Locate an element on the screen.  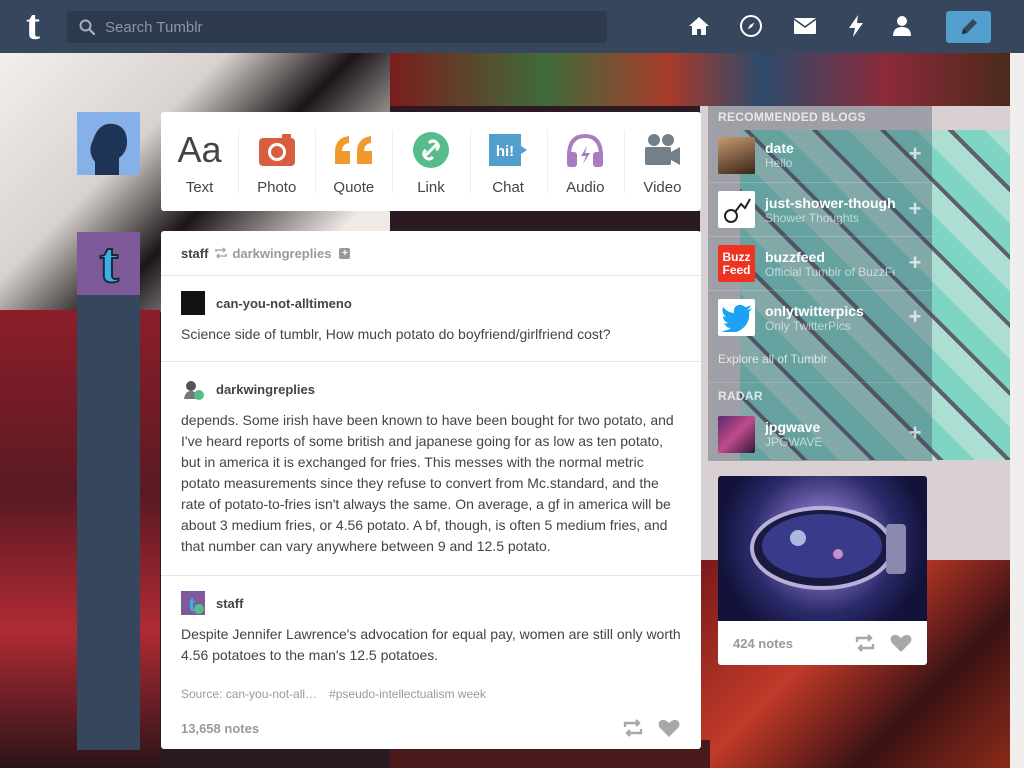
radar-post-image is located at coordinates (822, 548).